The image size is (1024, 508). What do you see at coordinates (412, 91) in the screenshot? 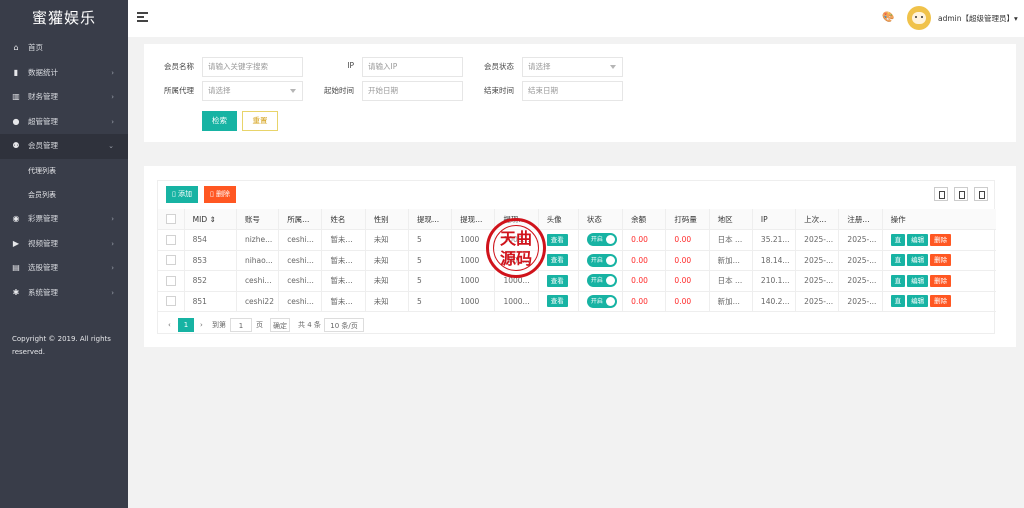
I see `start-date-input: 开始日期` at bounding box center [412, 91].